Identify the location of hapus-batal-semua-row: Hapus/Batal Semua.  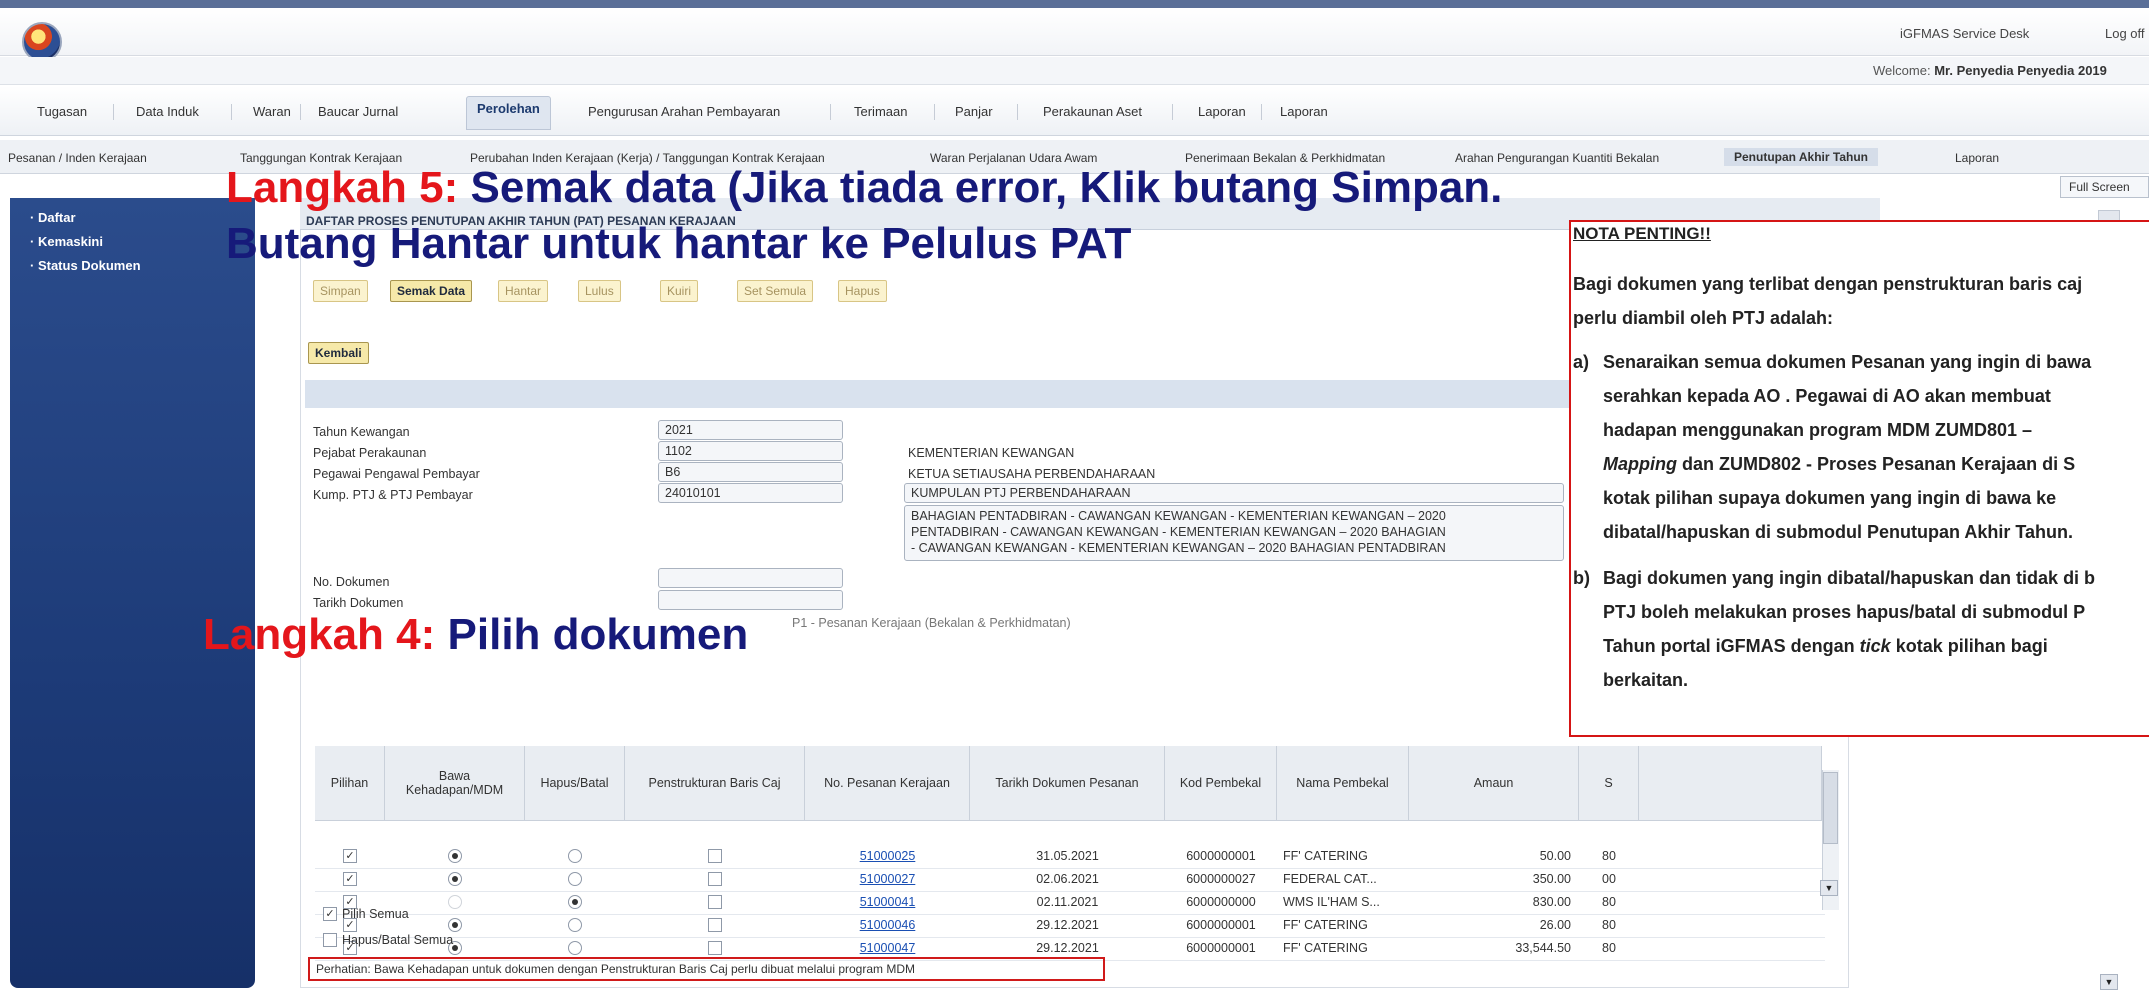
(388, 940).